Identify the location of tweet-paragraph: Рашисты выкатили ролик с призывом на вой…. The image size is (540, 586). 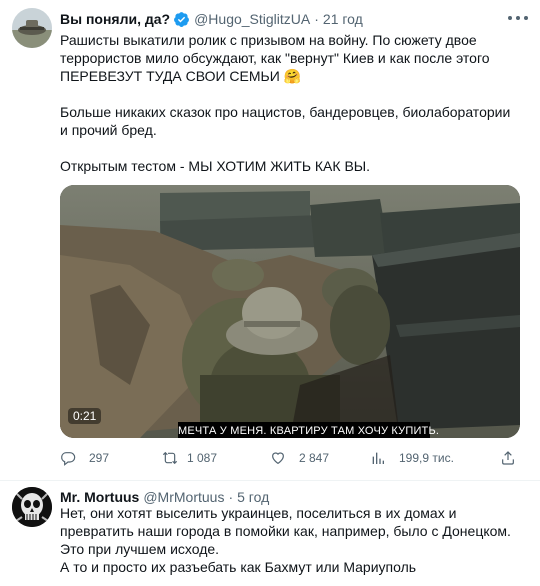
(275, 58).